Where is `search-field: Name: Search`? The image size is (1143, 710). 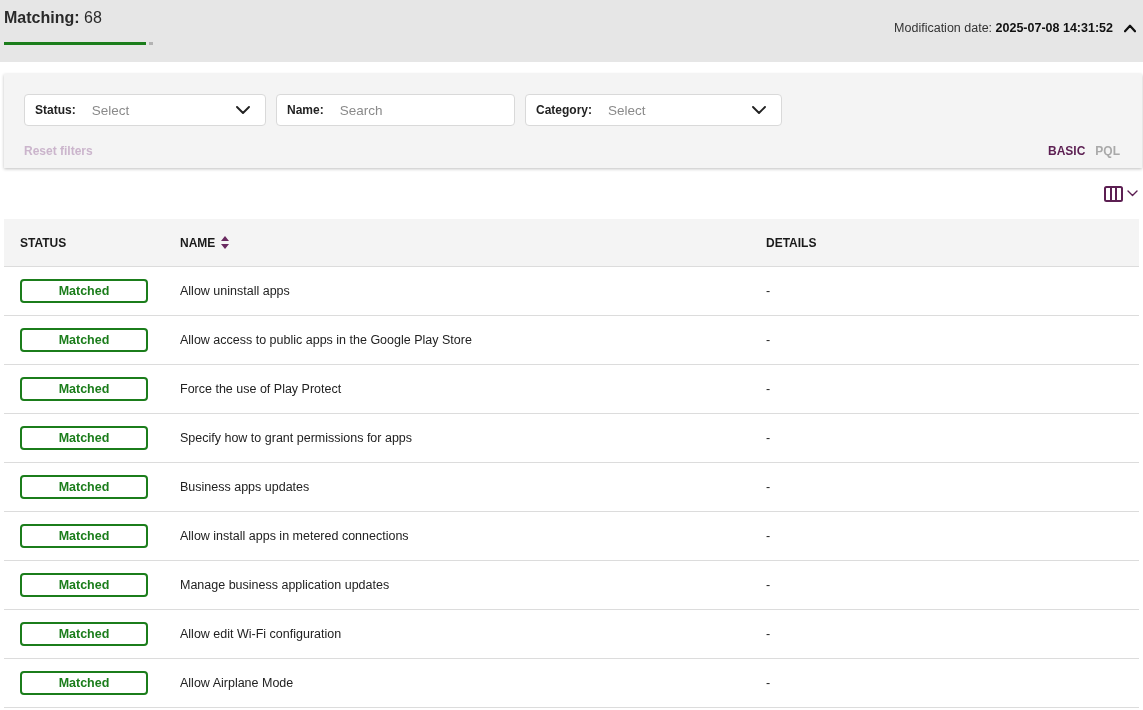 search-field: Name: Search is located at coordinates (395, 110).